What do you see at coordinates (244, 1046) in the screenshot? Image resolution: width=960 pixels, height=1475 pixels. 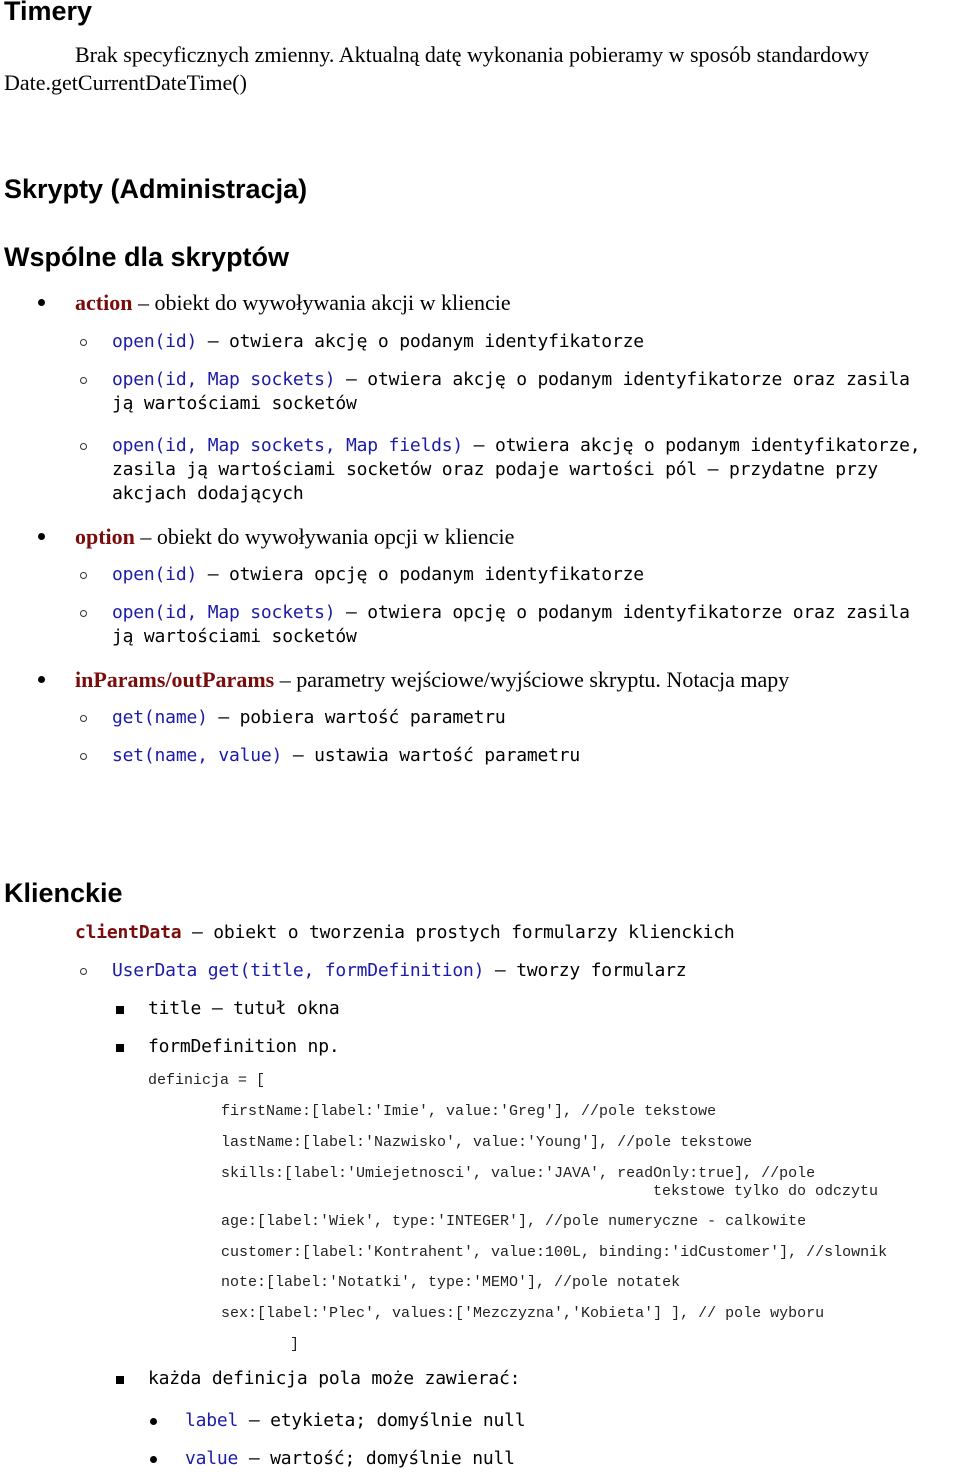 I see `param-item: formDefinition np.` at bounding box center [244, 1046].